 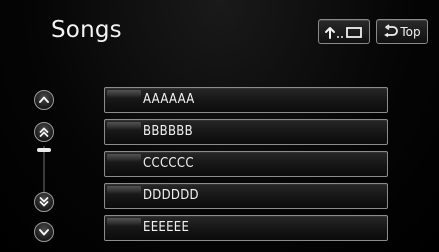 I want to click on top-button-label: Top, so click(x=410, y=31).